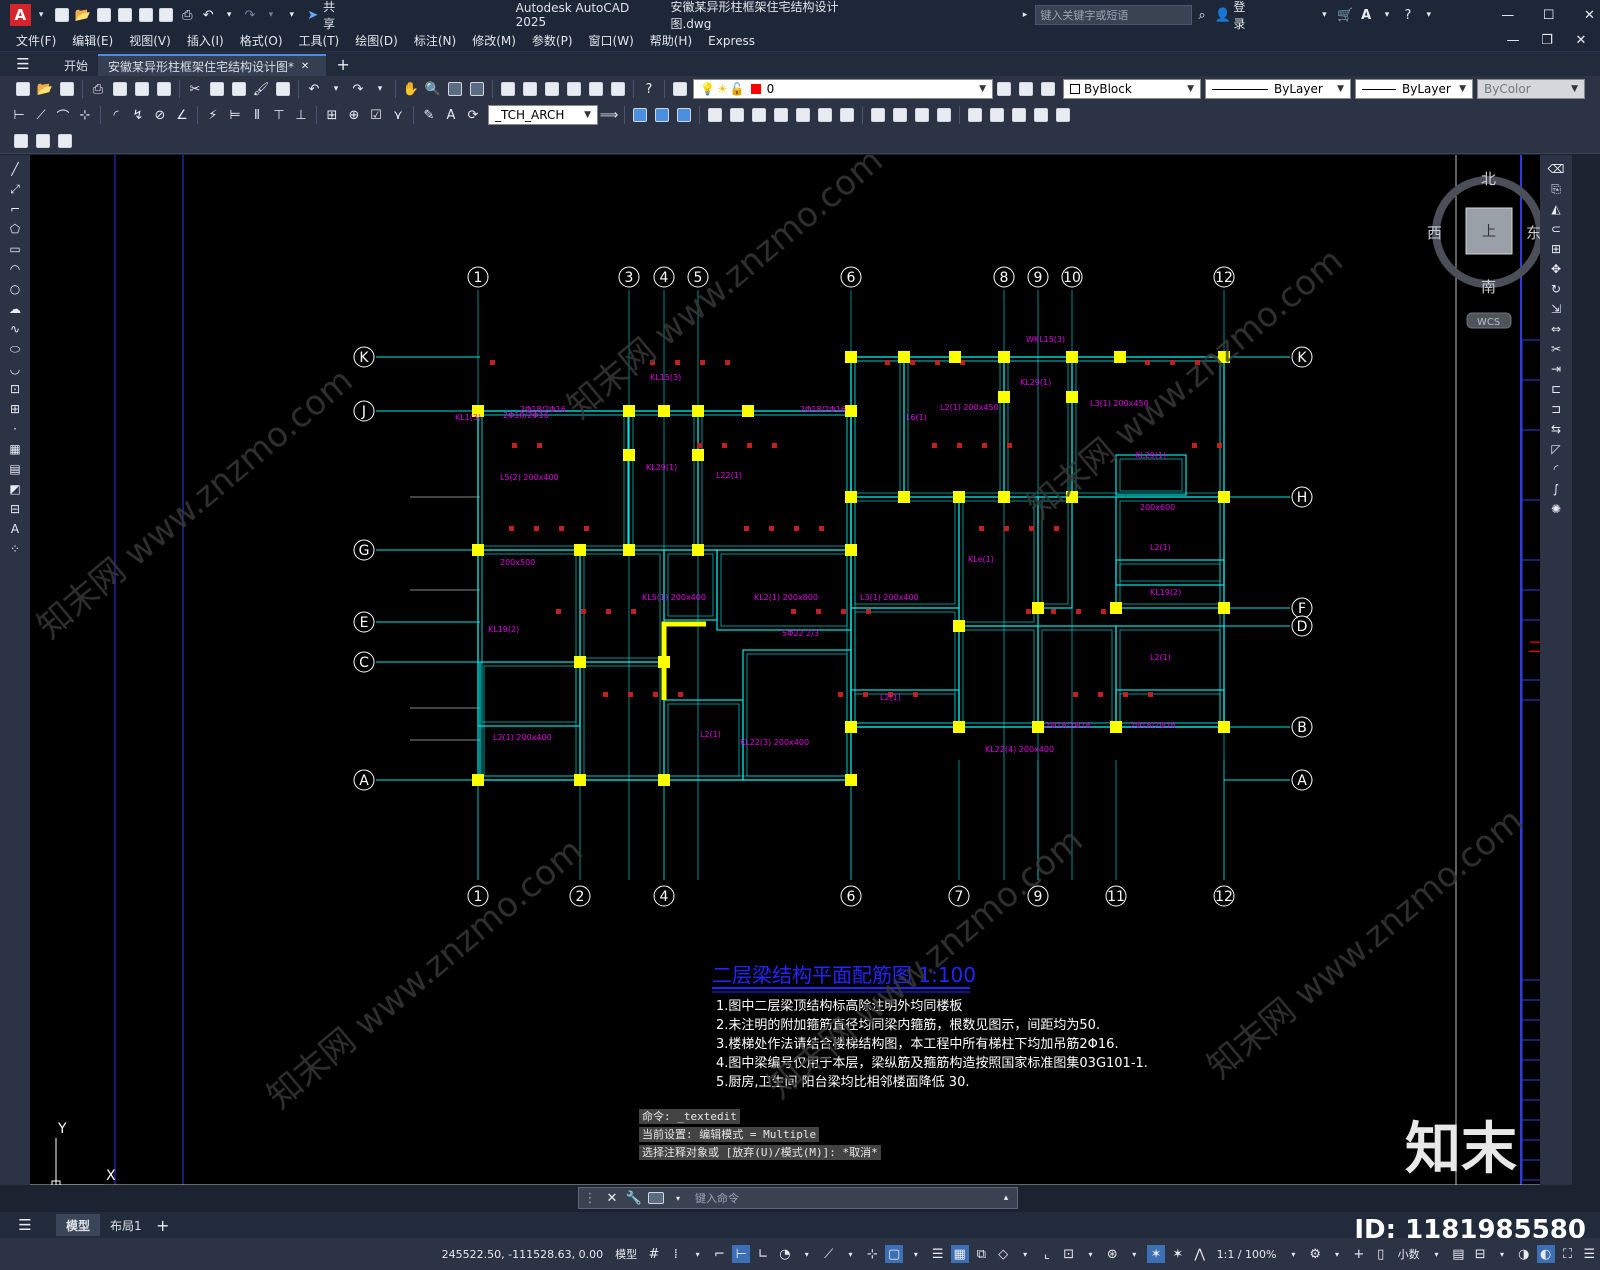  I want to click on help-tb-icon: ?, so click(649, 89).